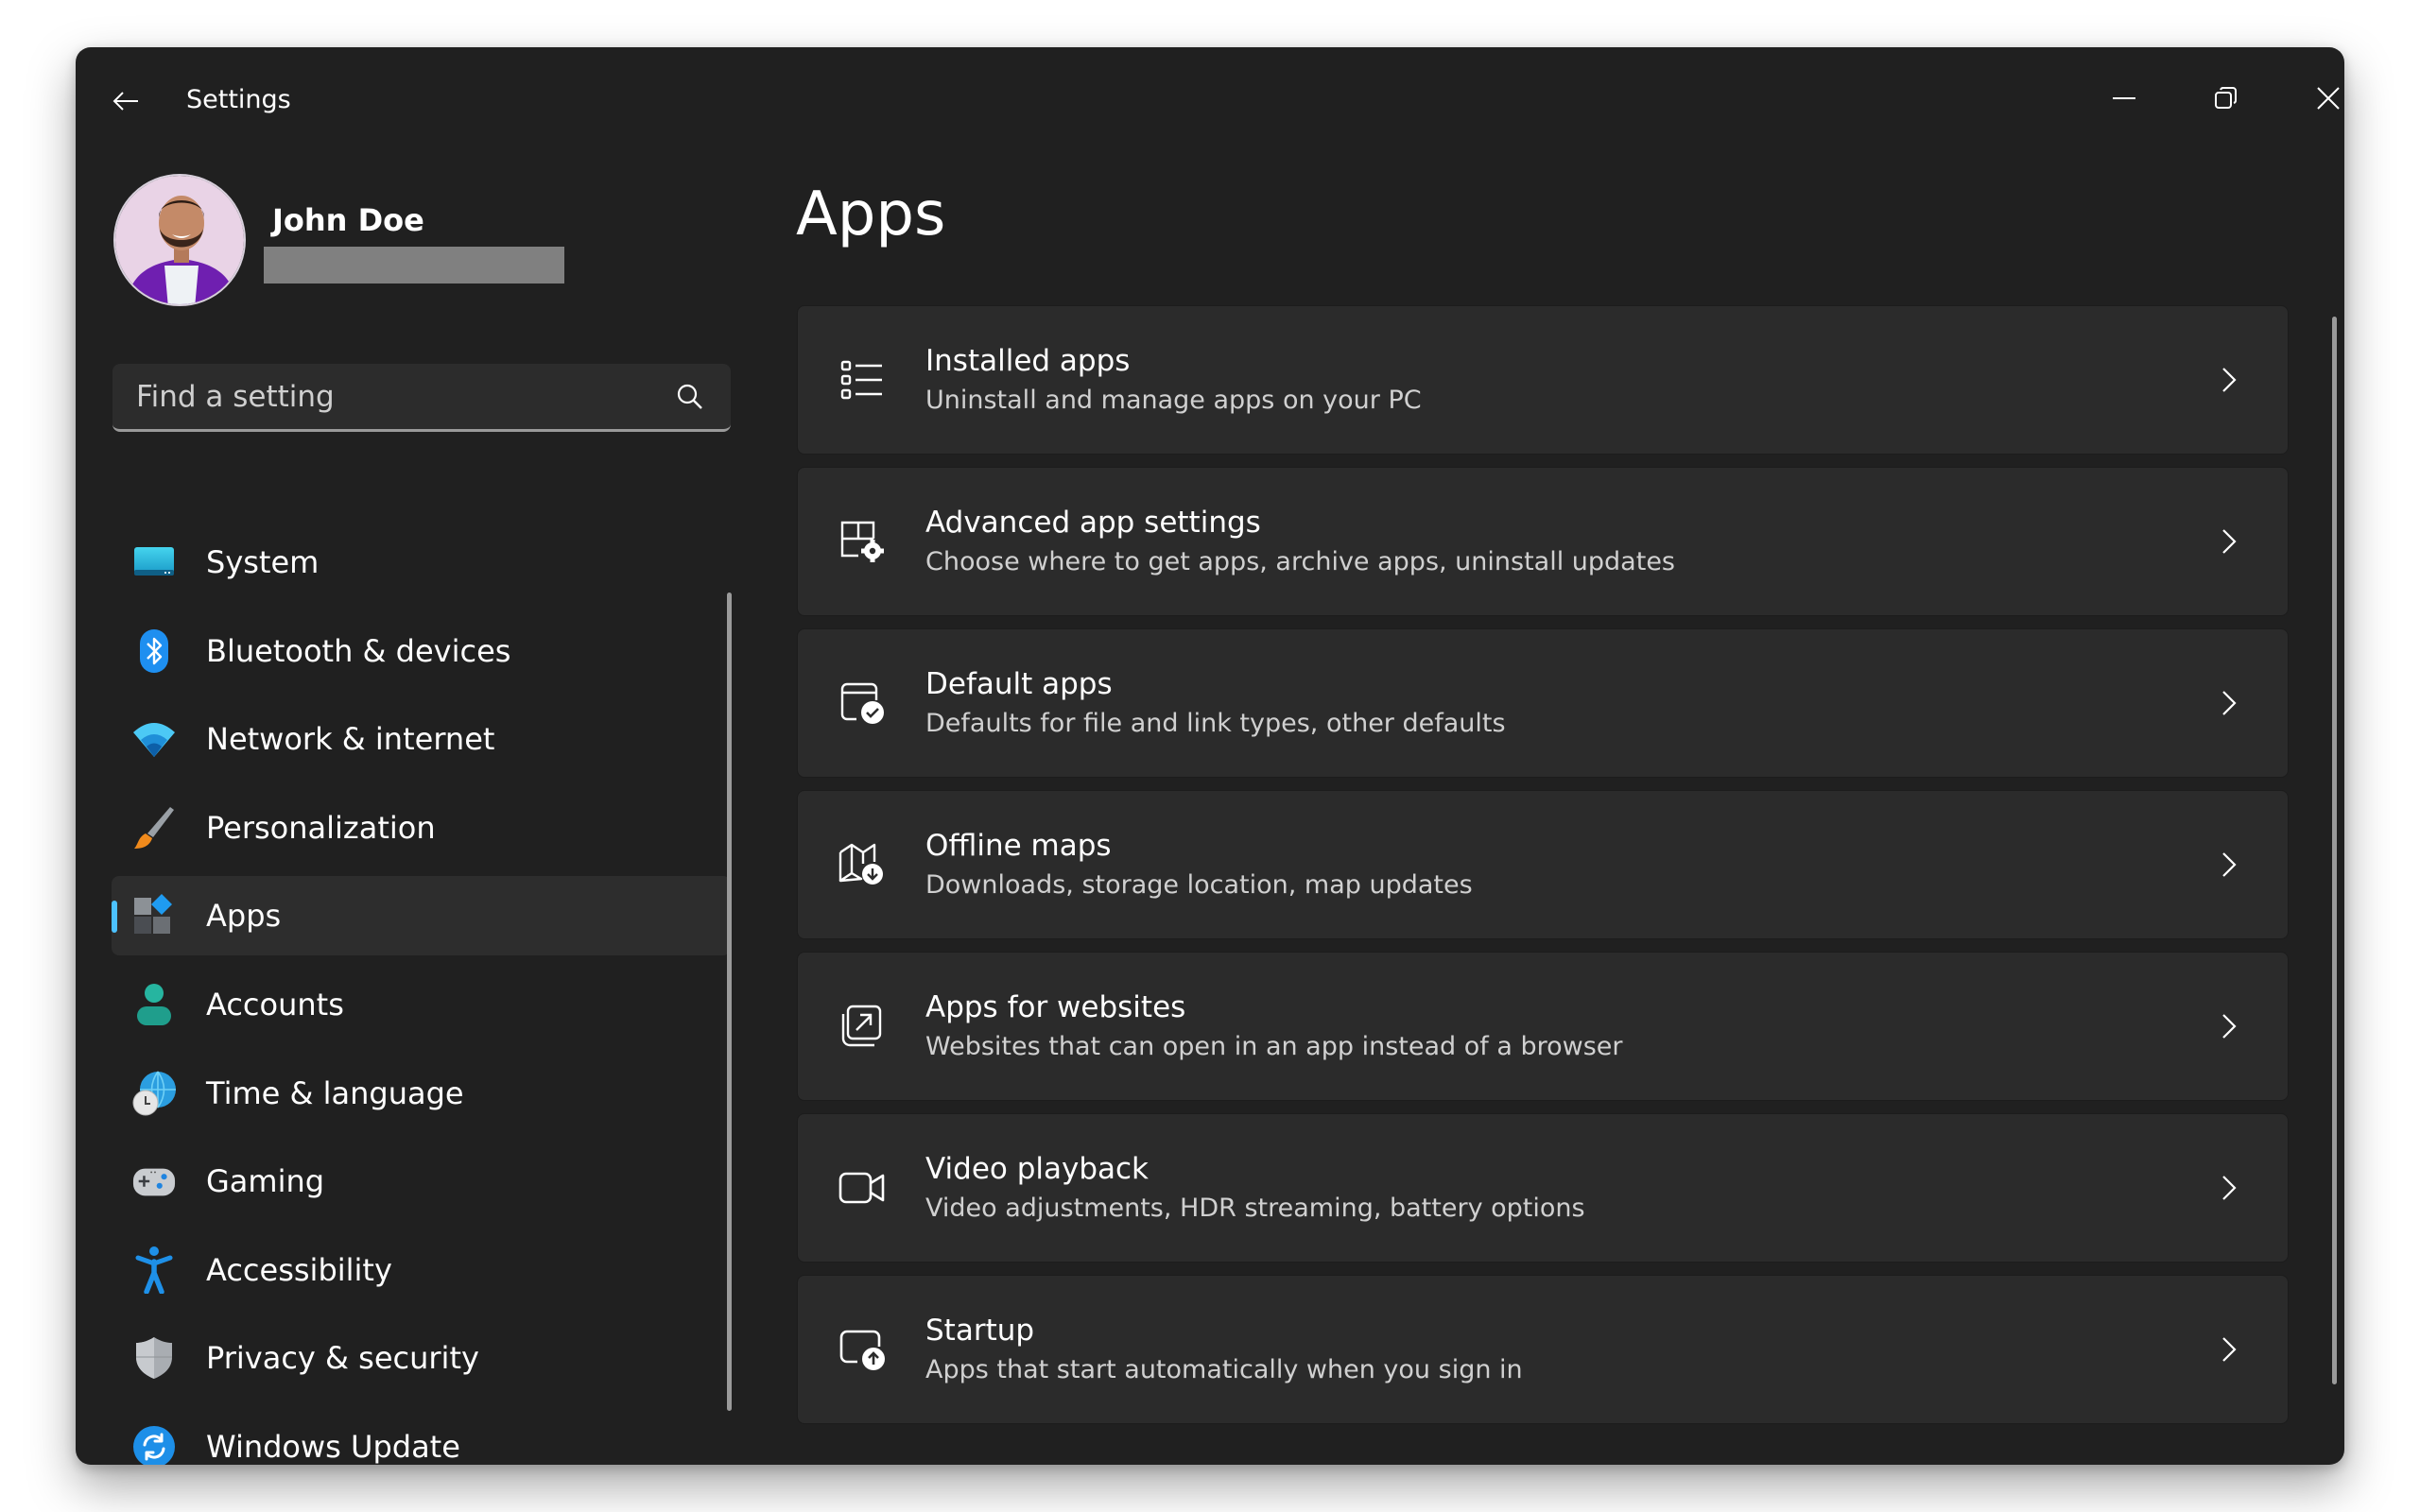  I want to click on sidebar-item-label: Gaming, so click(265, 1181).